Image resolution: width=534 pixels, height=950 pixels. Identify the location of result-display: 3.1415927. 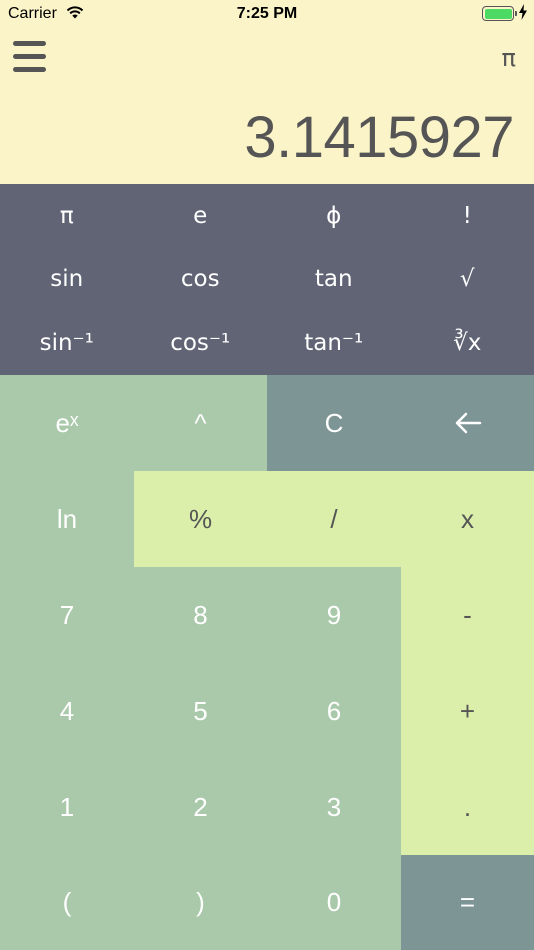
(379, 137).